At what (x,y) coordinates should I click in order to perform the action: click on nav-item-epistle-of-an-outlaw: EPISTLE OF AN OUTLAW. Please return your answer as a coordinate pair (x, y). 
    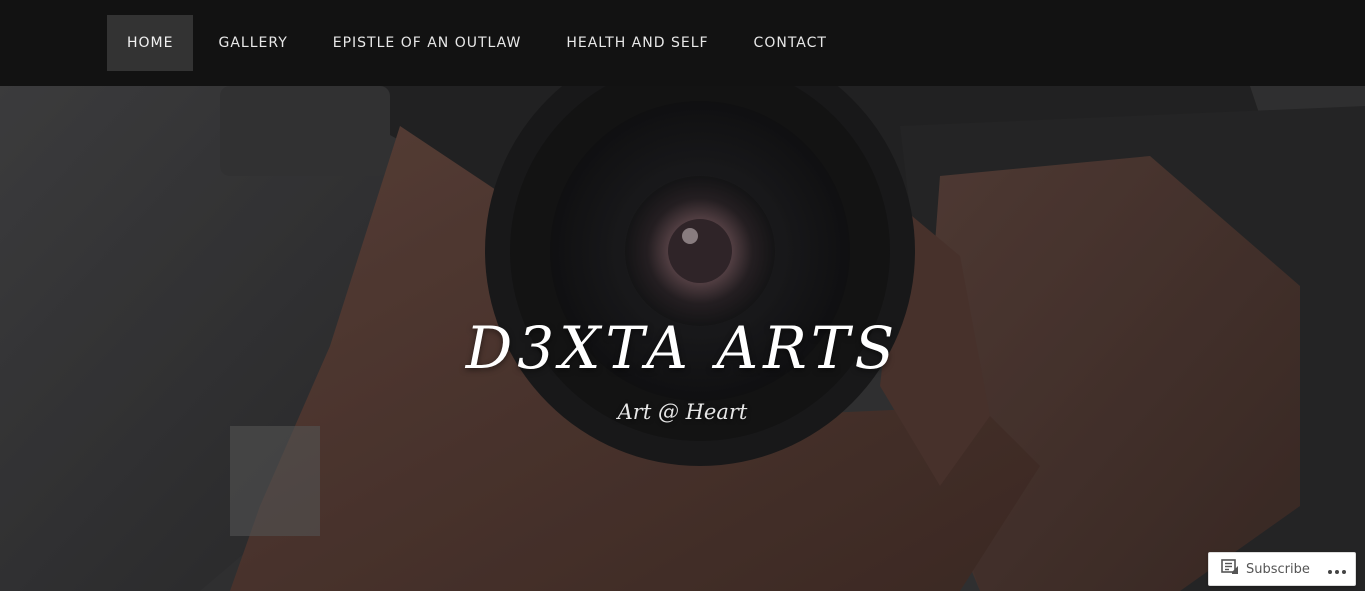
    Looking at the image, I should click on (427, 43).